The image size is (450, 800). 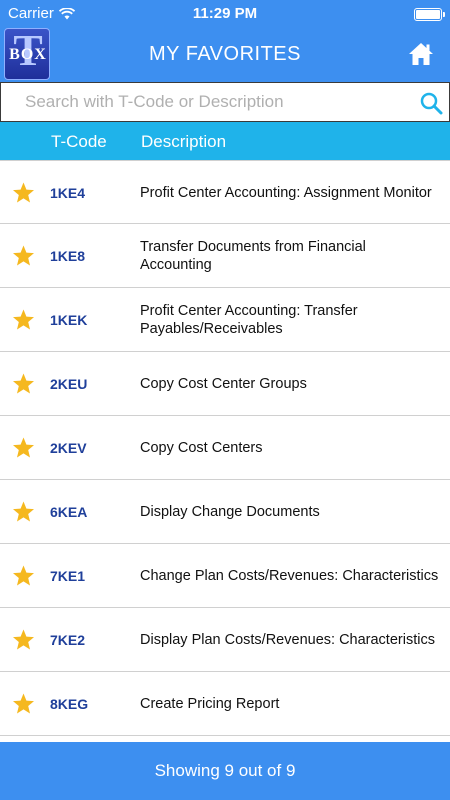 I want to click on row-description: Copy Cost Center Groups, so click(x=223, y=384).